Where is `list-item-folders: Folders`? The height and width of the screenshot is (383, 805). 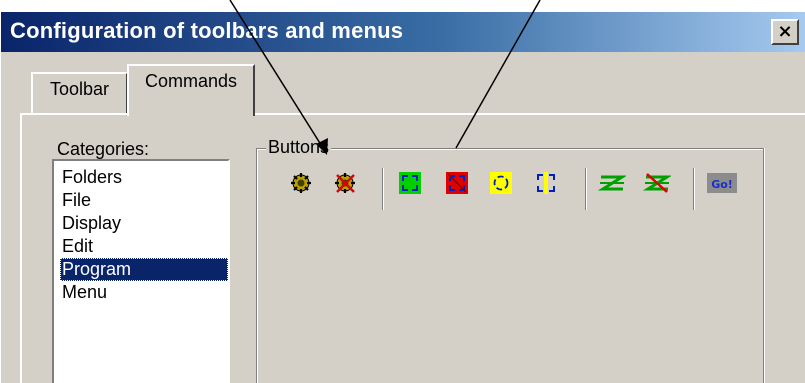
list-item-folders: Folders is located at coordinates (144, 177).